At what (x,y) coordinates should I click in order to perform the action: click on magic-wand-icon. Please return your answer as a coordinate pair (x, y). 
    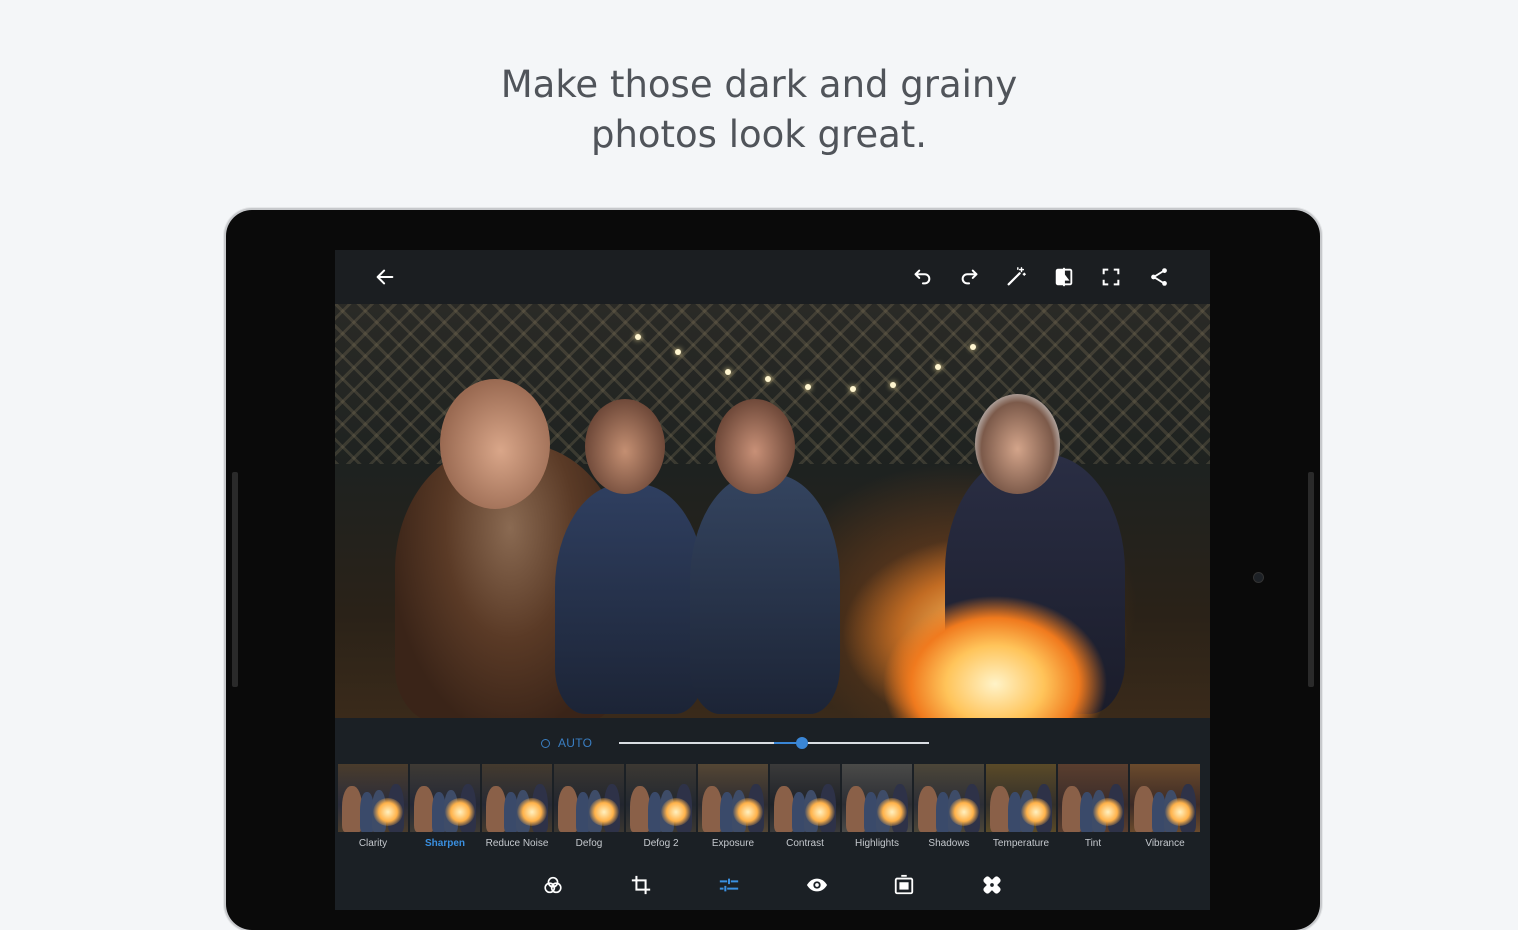
    Looking at the image, I should click on (1016, 276).